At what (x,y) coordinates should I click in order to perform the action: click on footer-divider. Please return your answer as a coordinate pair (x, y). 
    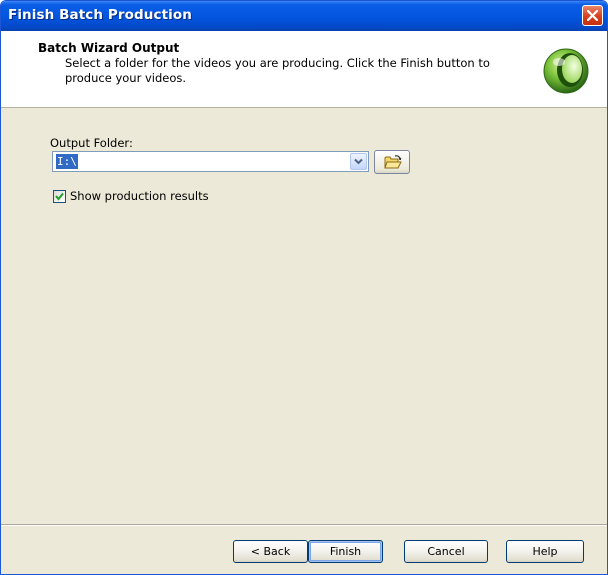
    Looking at the image, I should click on (304, 525).